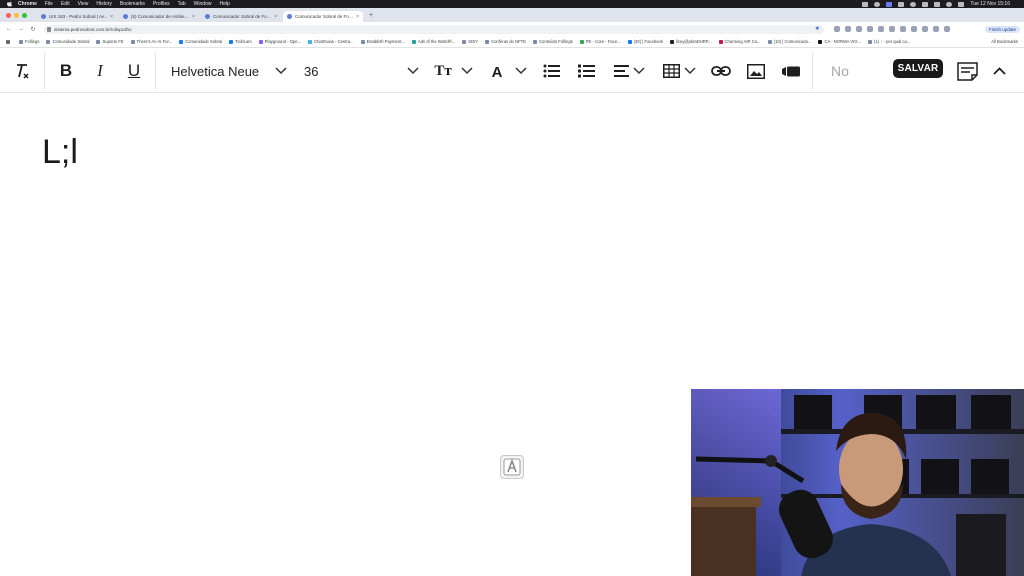 The image size is (1024, 576). What do you see at coordinates (512, 467) in the screenshot?
I see `grammar-assistant-icon` at bounding box center [512, 467].